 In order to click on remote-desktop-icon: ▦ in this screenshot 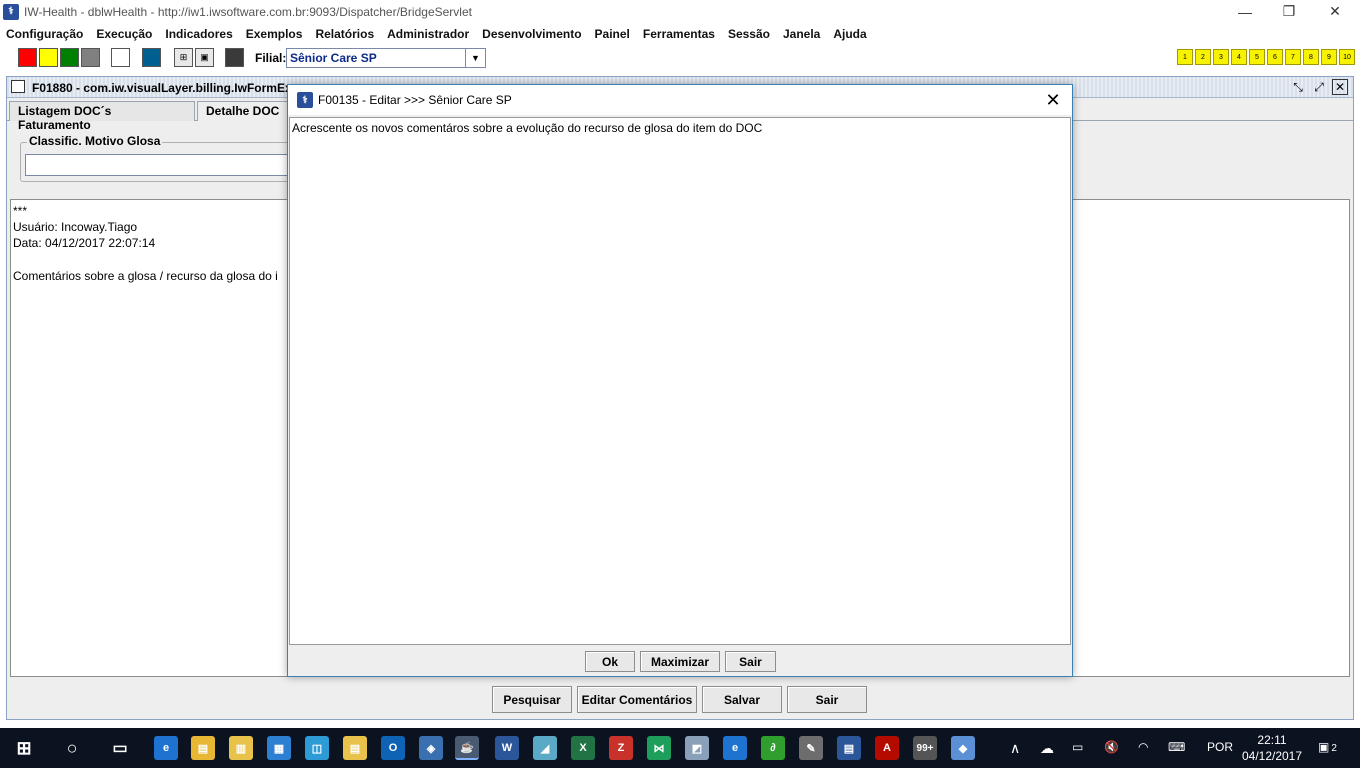, I will do `click(279, 748)`.